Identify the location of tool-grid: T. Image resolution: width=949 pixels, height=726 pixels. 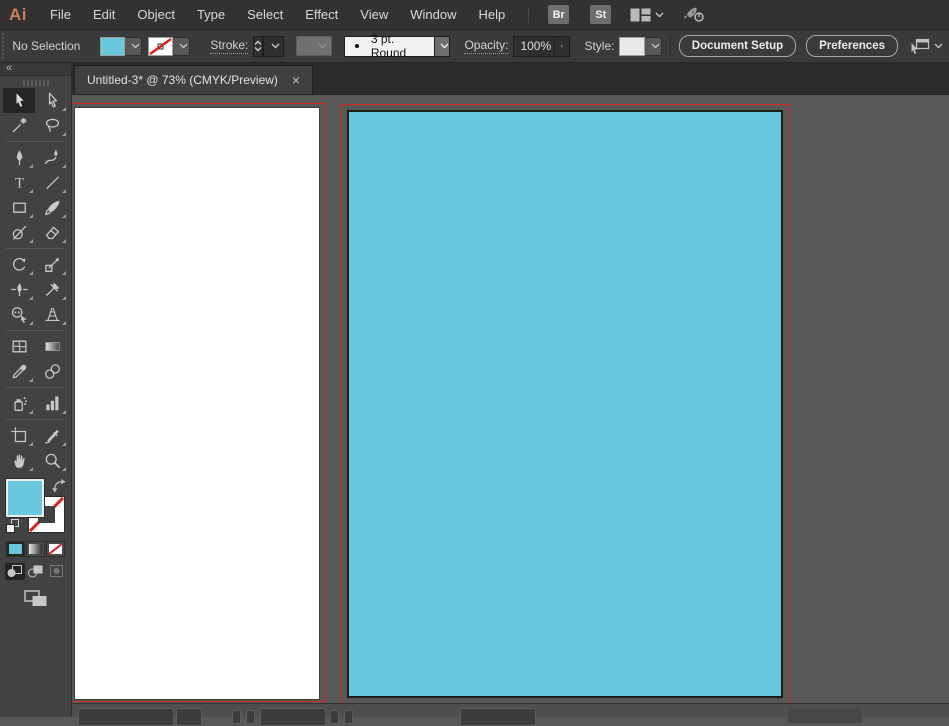
(35, 280).